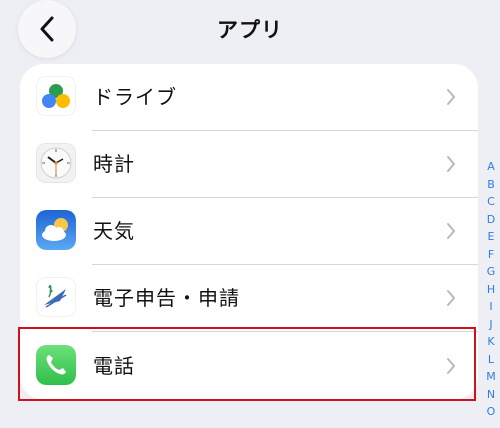  Describe the element at coordinates (491, 307) in the screenshot. I see `index-letter: I` at that location.